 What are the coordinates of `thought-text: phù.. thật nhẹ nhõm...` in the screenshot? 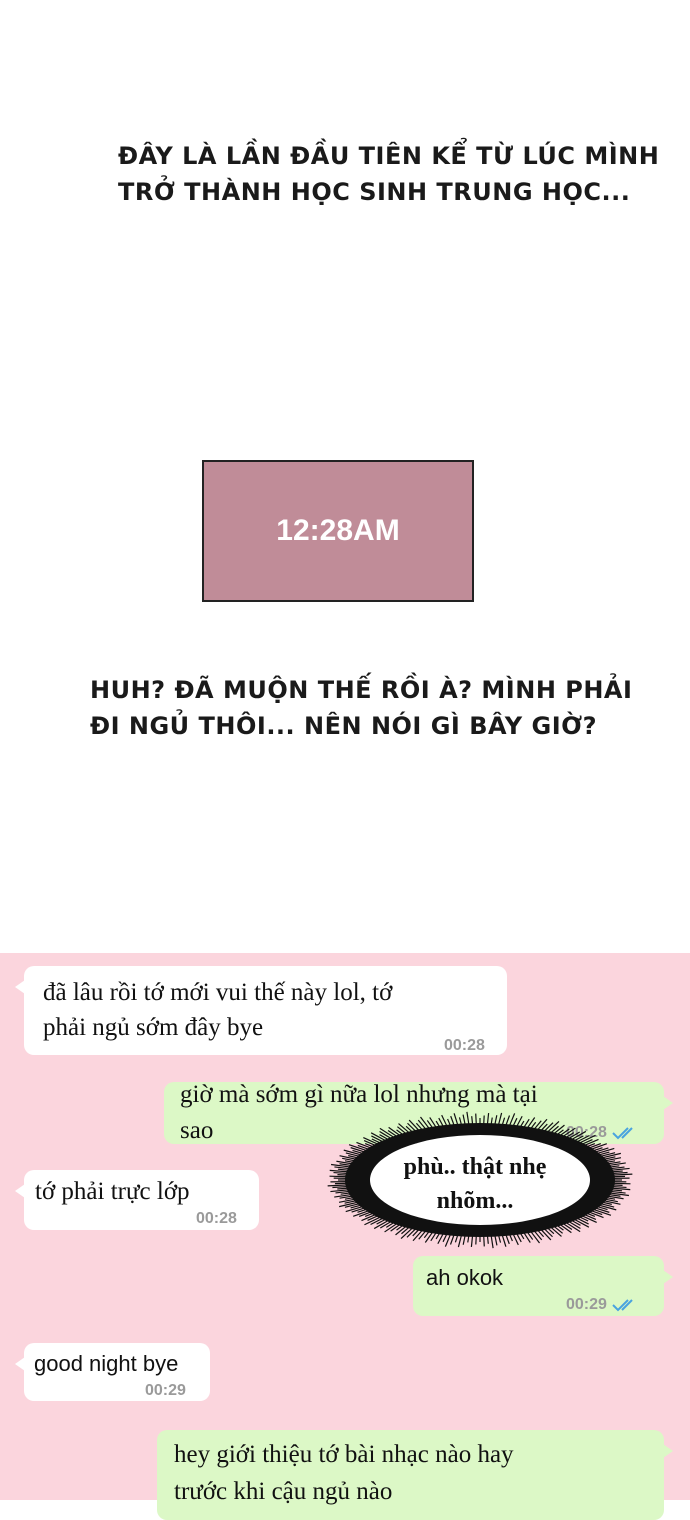 It's located at (475, 1184).